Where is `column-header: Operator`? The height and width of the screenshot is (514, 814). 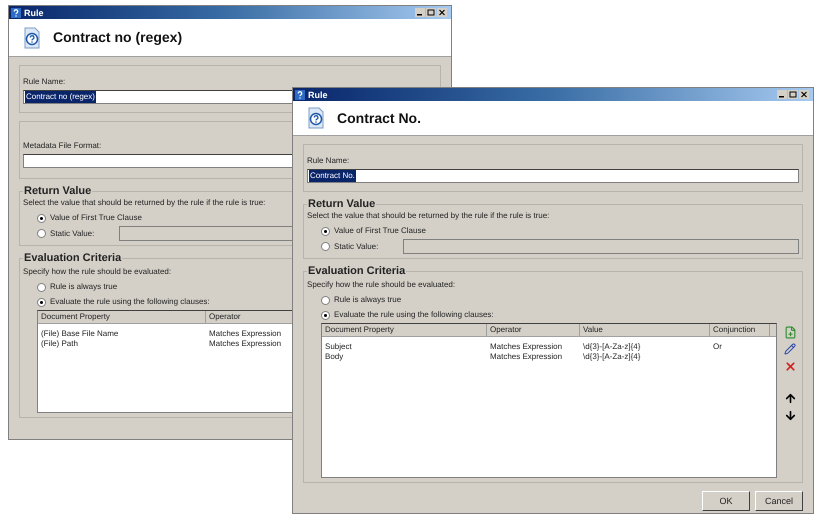
column-header: Operator is located at coordinates (533, 330).